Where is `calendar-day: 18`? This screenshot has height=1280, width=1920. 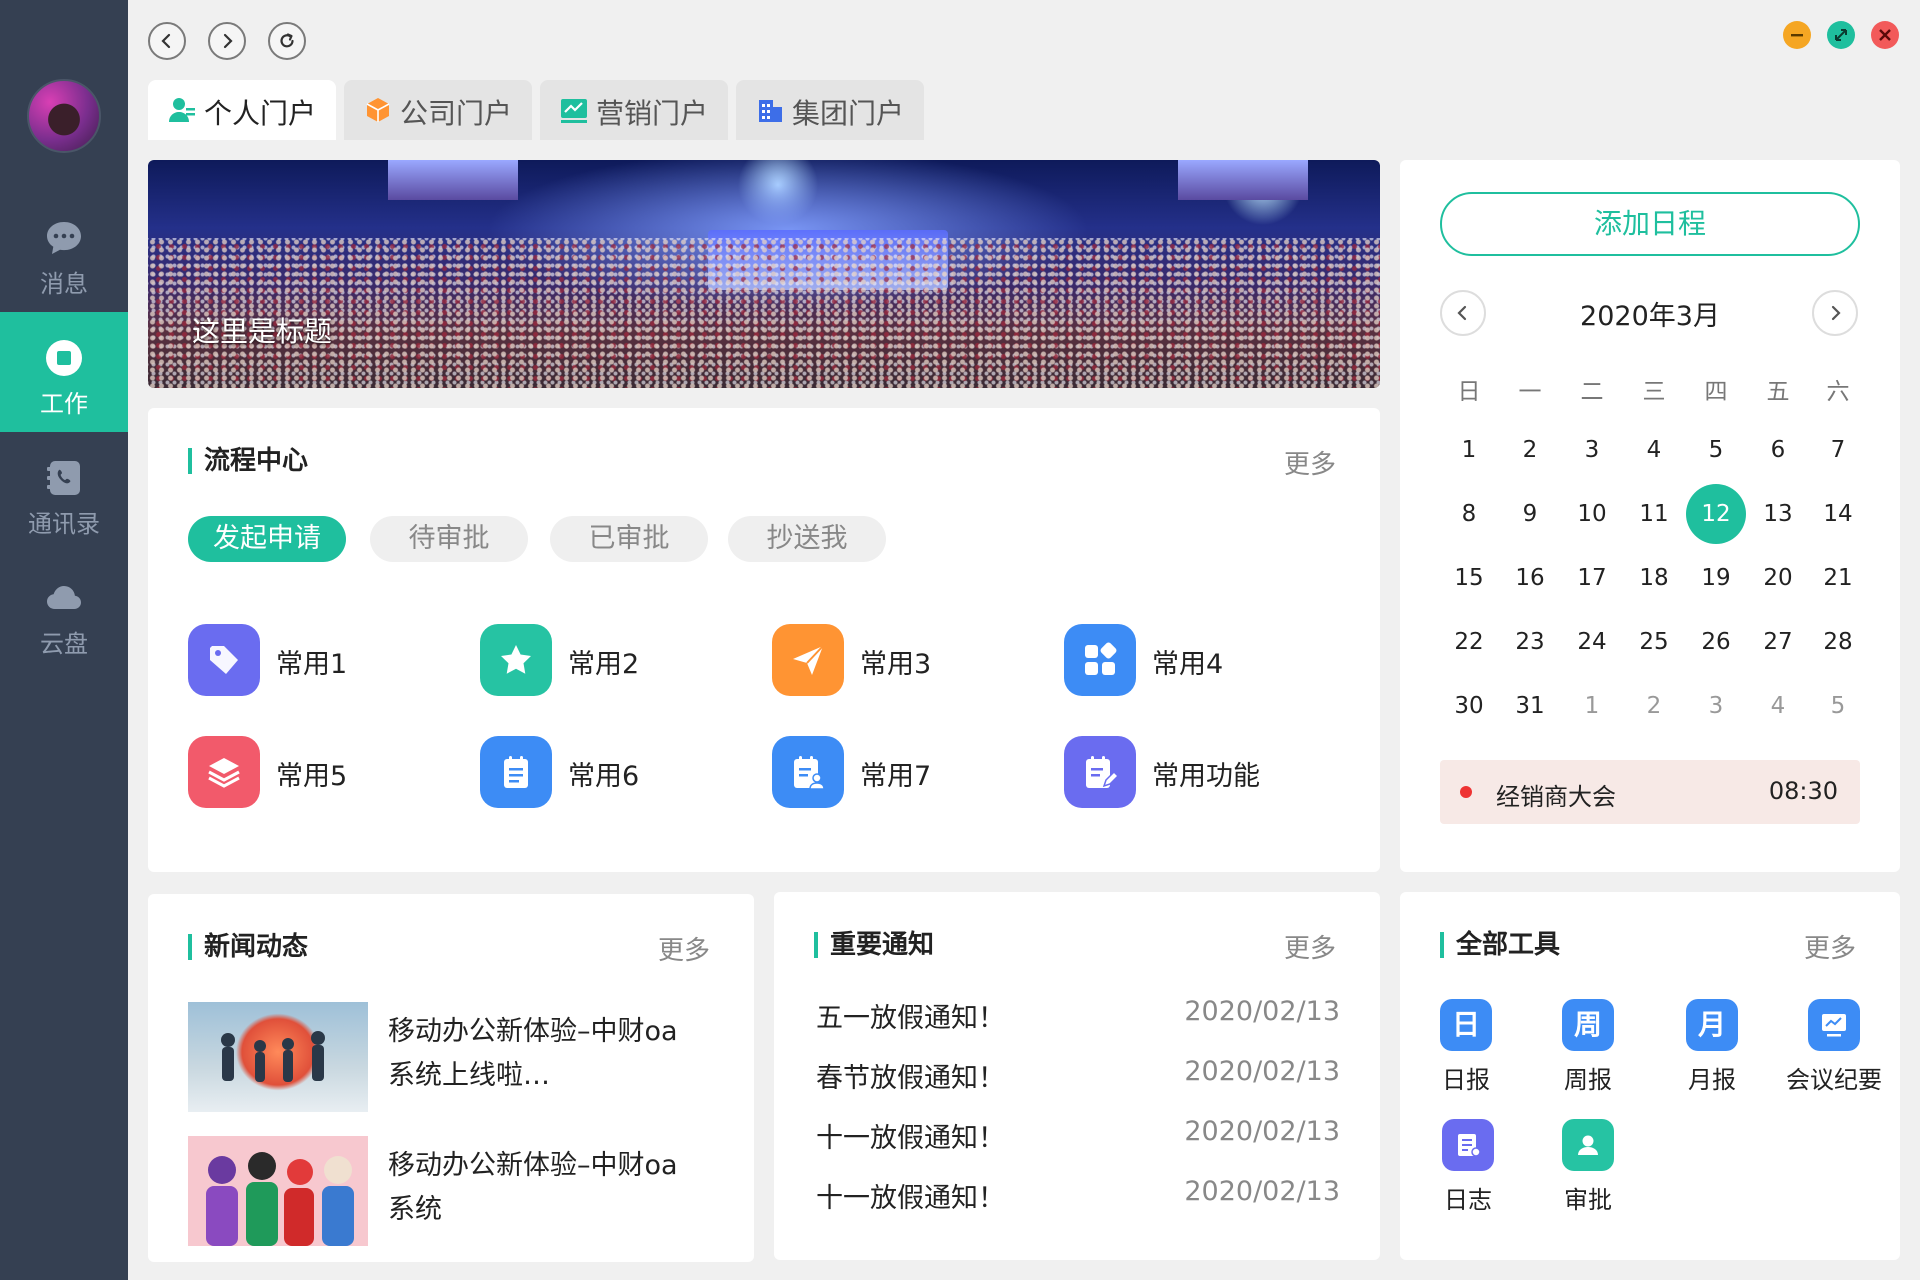
calendar-day: 18 is located at coordinates (1654, 578).